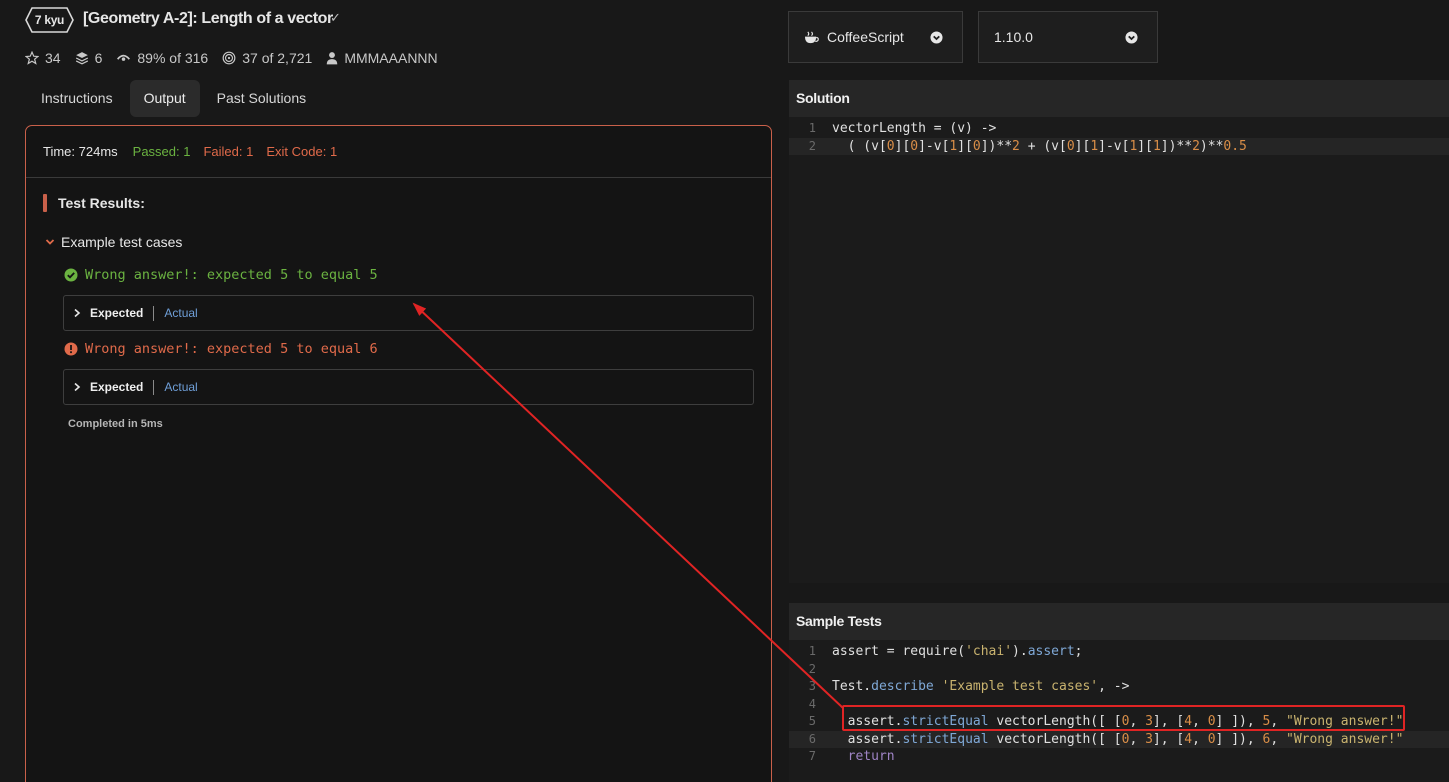 Image resolution: width=1449 pixels, height=782 pixels. I want to click on satisfaction-percent: 89%, so click(151, 58).